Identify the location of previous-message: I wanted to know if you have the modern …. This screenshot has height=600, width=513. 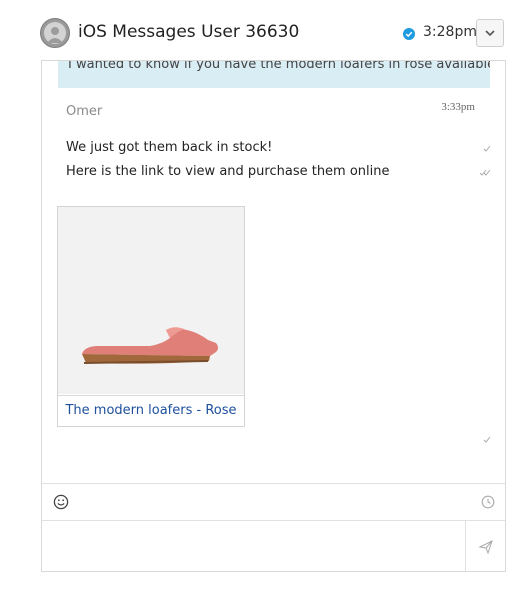
(274, 74).